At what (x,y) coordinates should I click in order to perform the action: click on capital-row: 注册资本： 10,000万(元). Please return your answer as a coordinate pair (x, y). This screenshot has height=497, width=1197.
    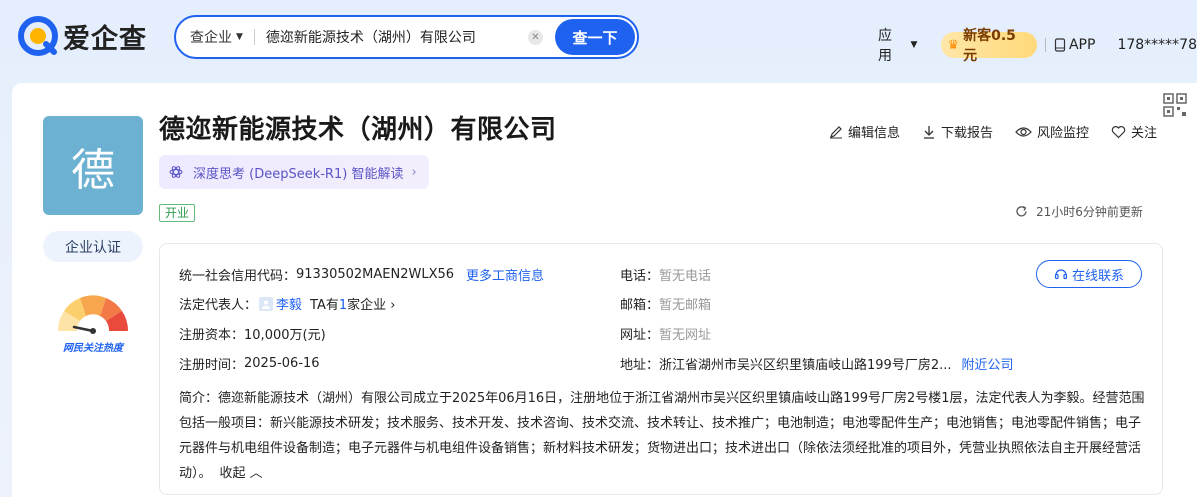
    Looking at the image, I should click on (252, 333).